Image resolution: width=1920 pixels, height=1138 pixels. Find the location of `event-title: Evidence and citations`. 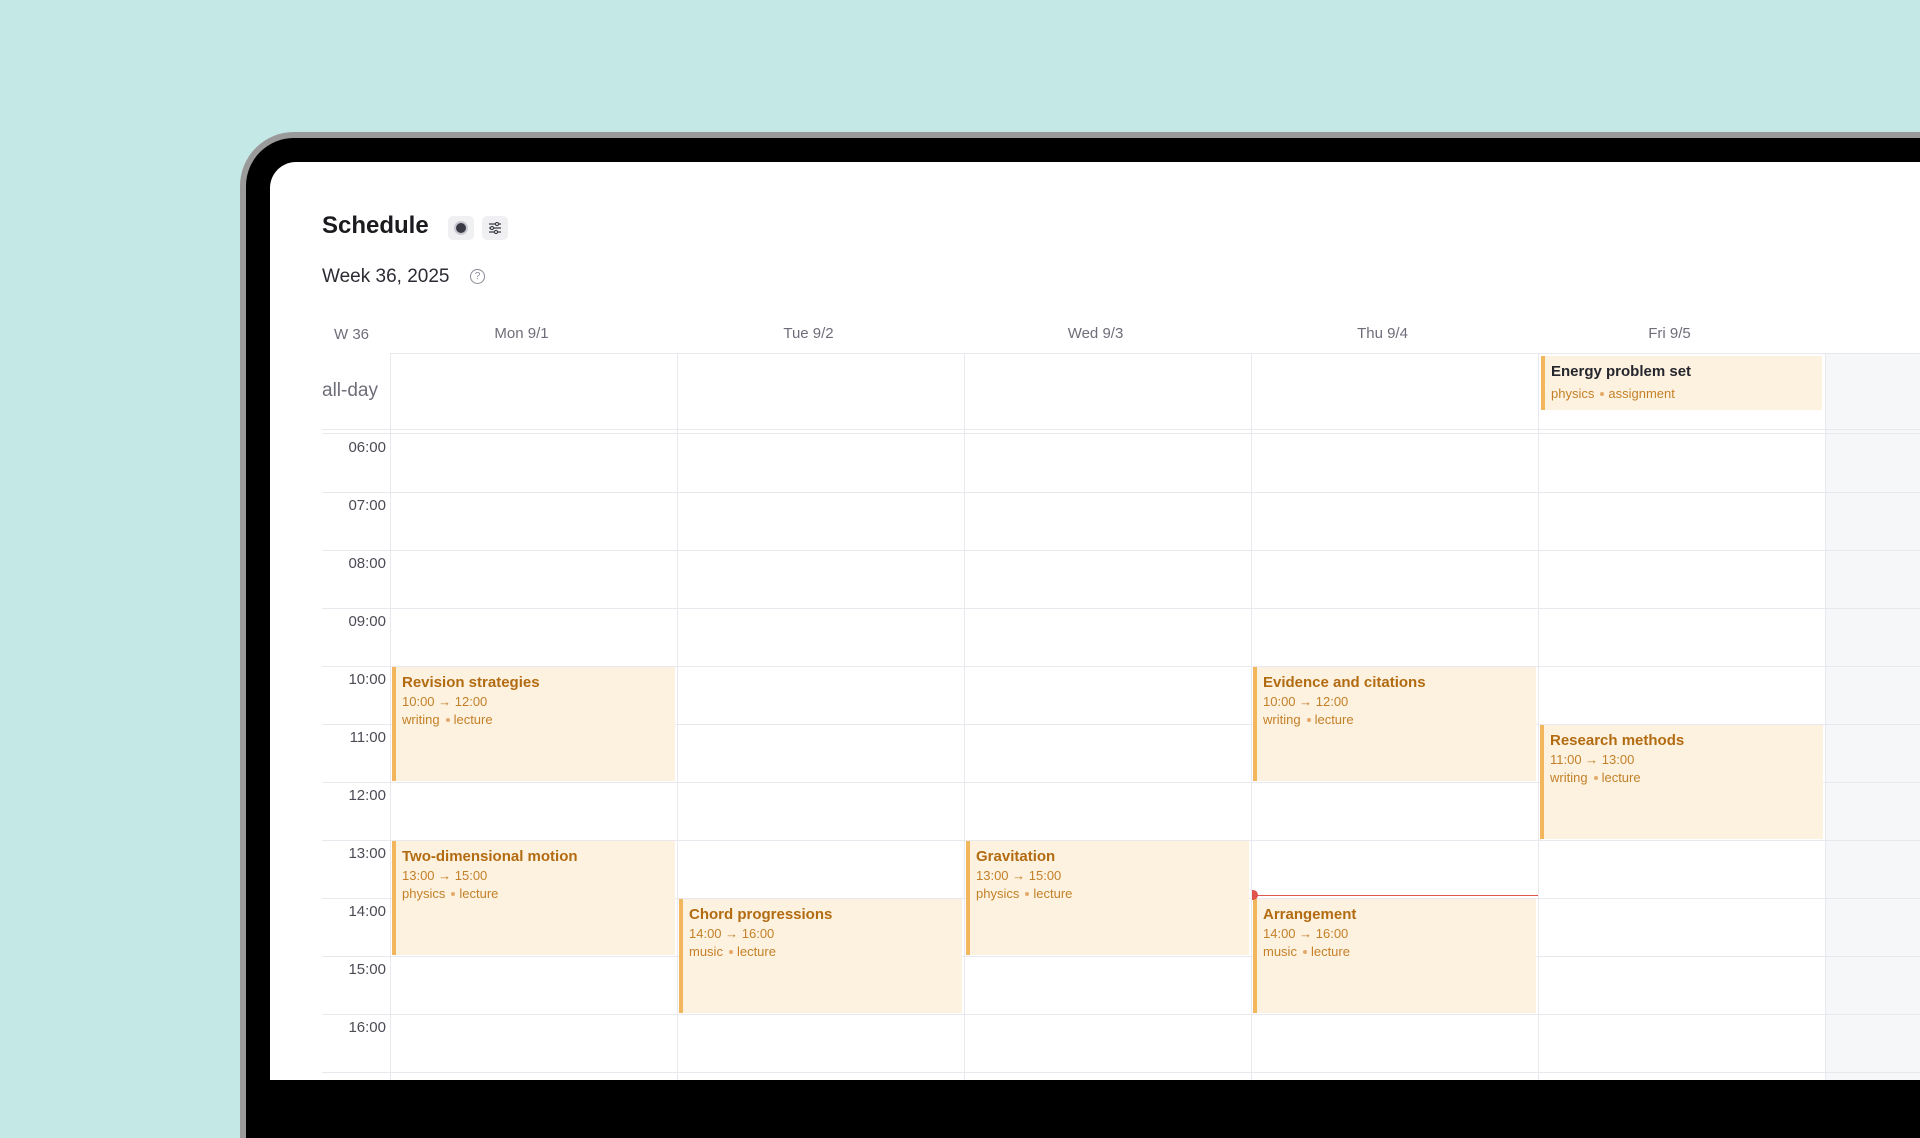

event-title: Evidence and citations is located at coordinates (1344, 682).